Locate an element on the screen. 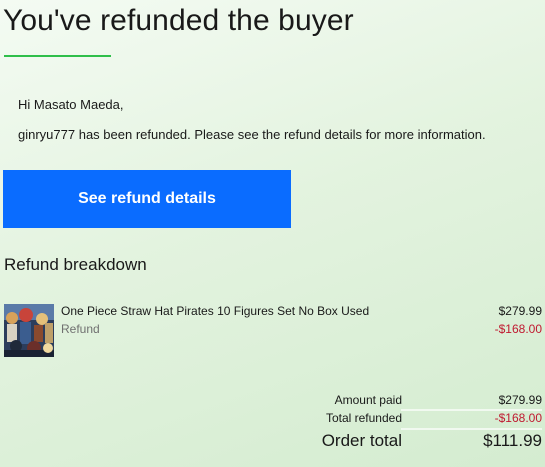 This screenshot has height=467, width=545. item-refund-label: Refund is located at coordinates (80, 329).